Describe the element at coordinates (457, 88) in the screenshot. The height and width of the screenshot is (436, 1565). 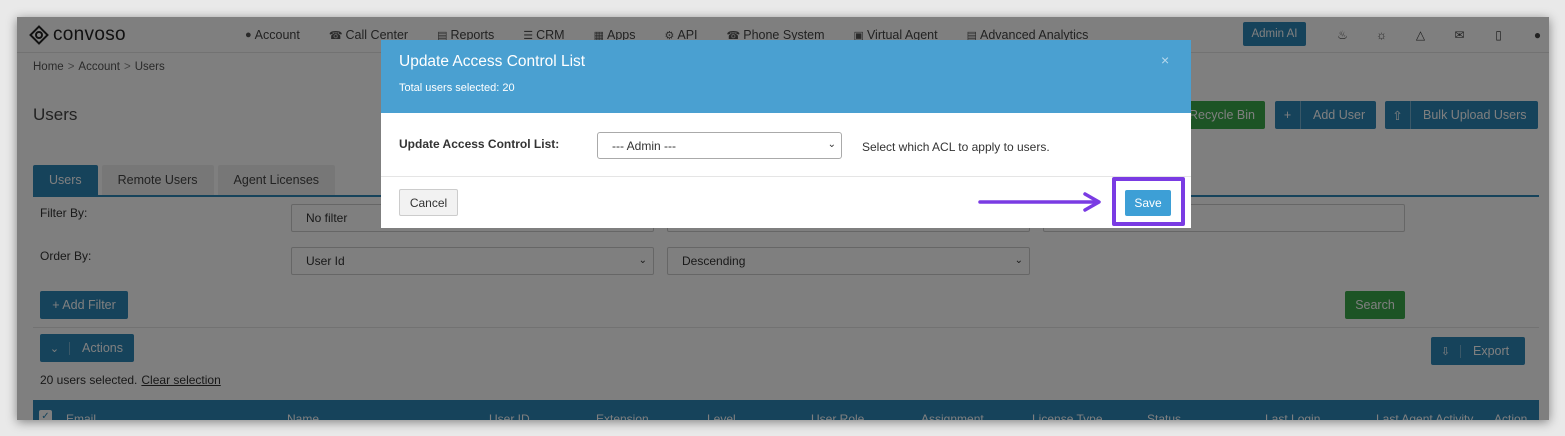
I see `modal-subtitle: Total users selected: 20` at that location.